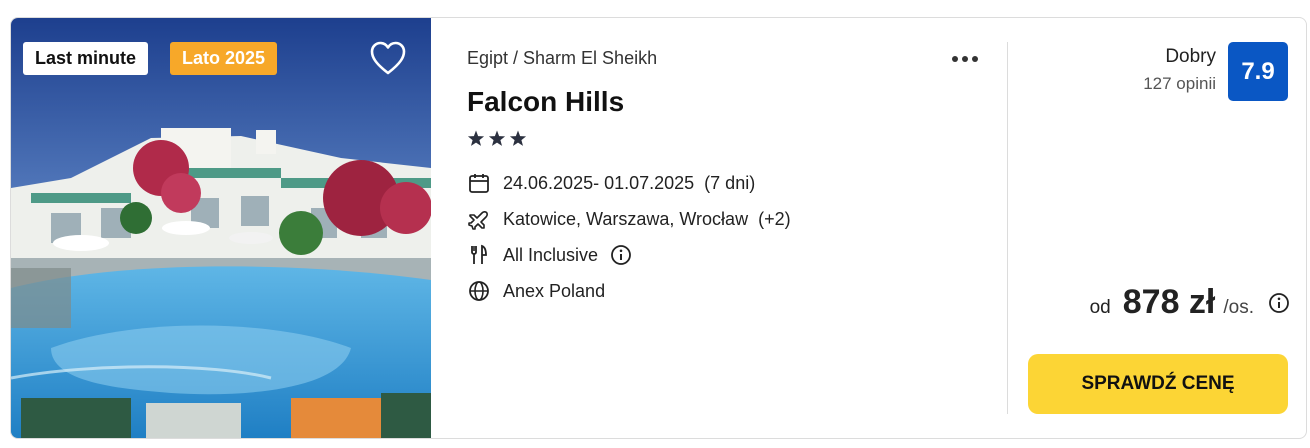 The width and height of the screenshot is (1310, 448). What do you see at coordinates (1279, 303) in the screenshot?
I see `price-info-icon` at bounding box center [1279, 303].